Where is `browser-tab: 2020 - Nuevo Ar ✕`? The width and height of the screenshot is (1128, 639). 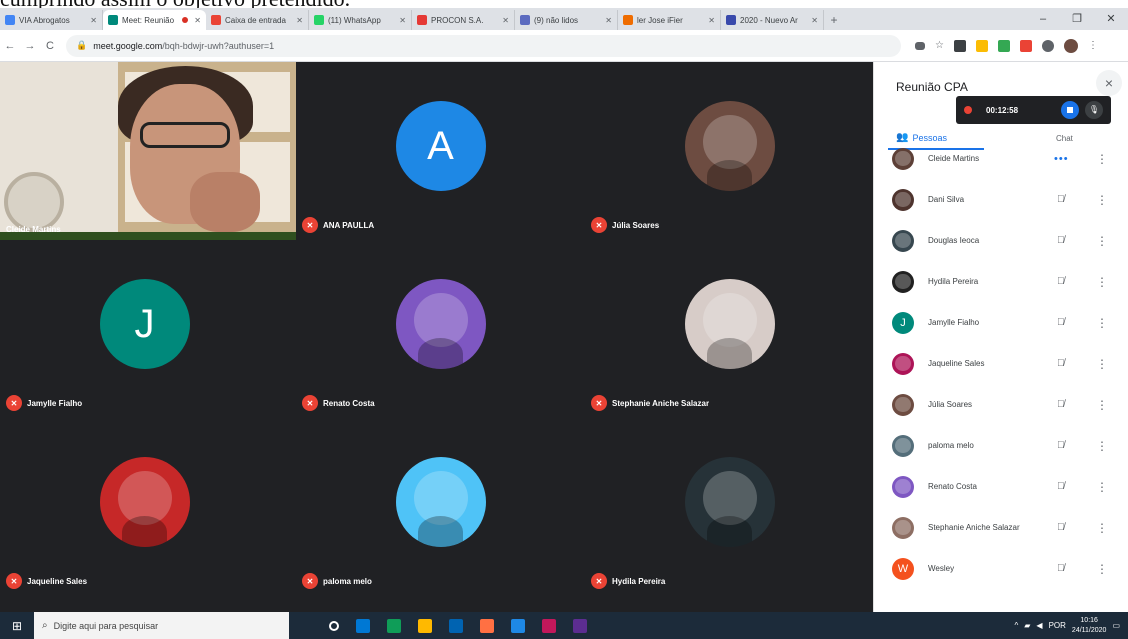
browser-tab: 2020 - Nuevo Ar ✕ is located at coordinates (772, 20).